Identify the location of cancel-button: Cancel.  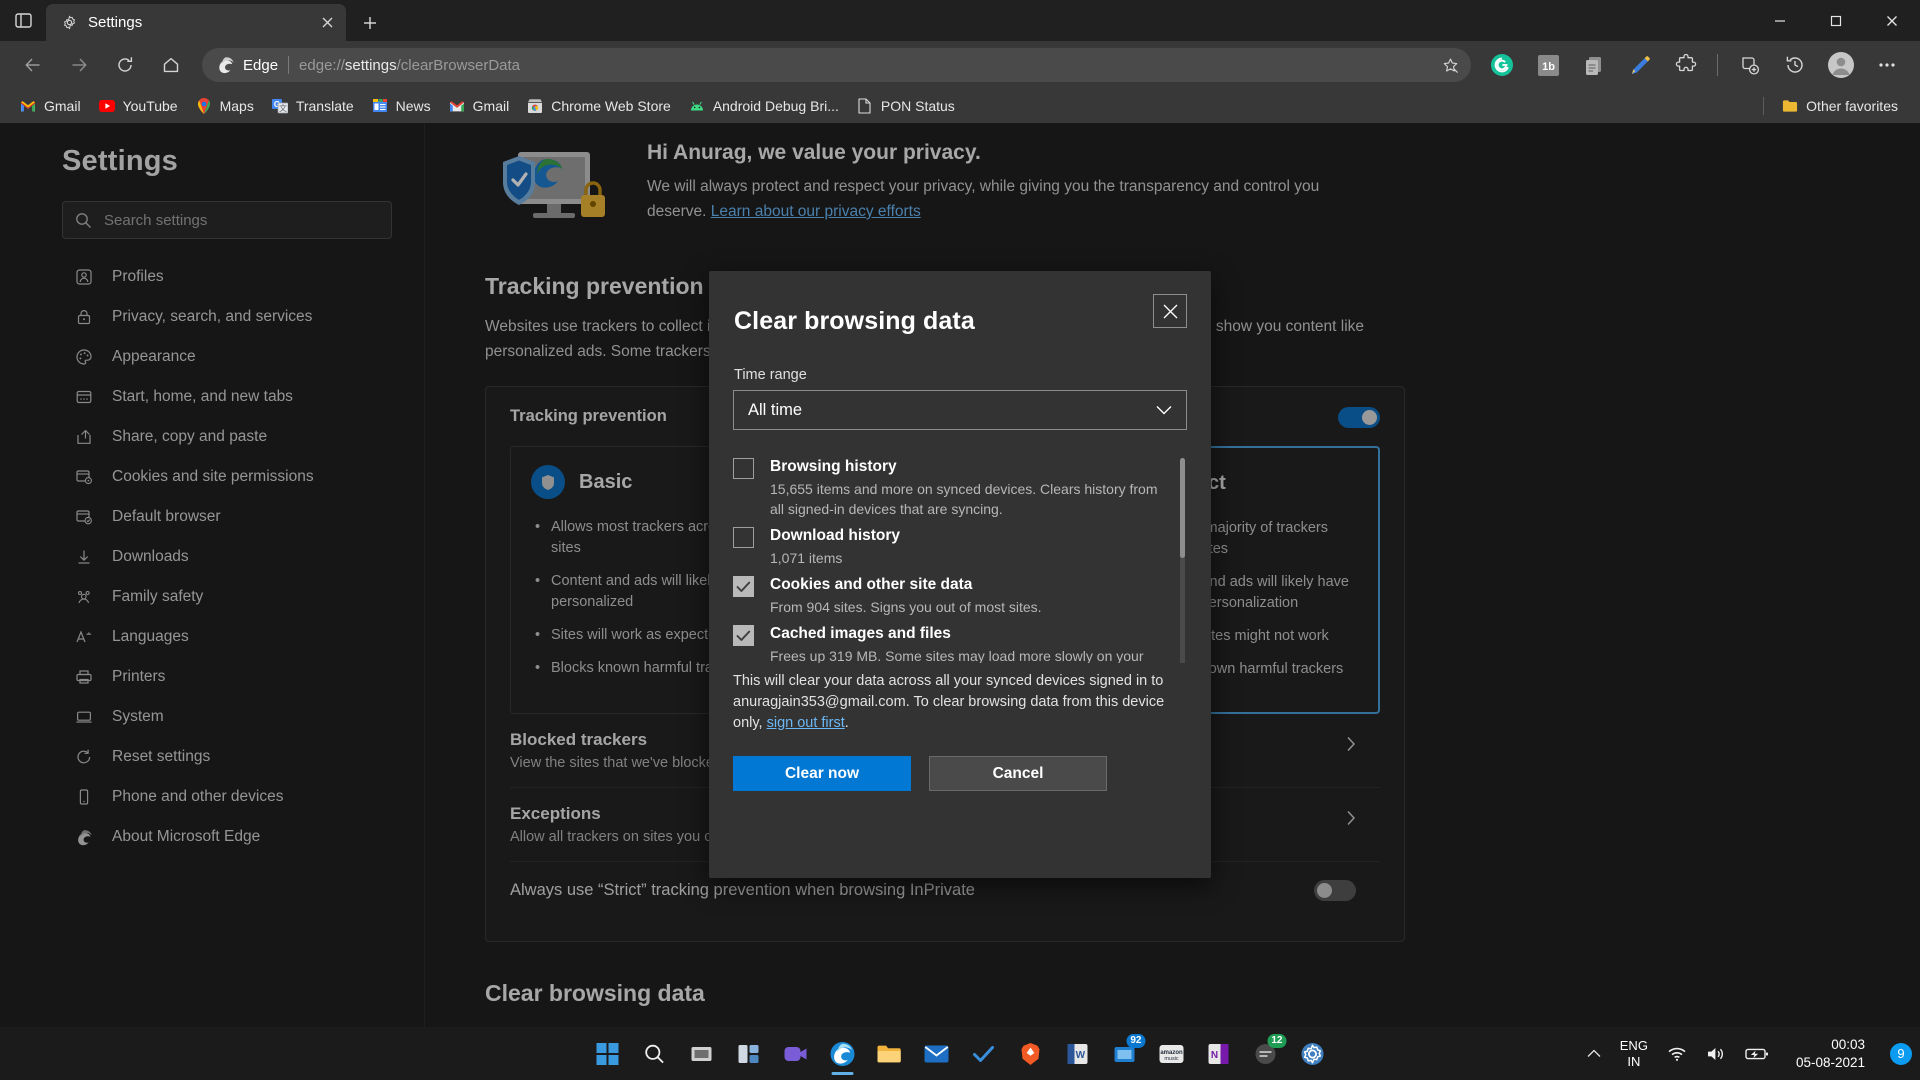
(1018, 773).